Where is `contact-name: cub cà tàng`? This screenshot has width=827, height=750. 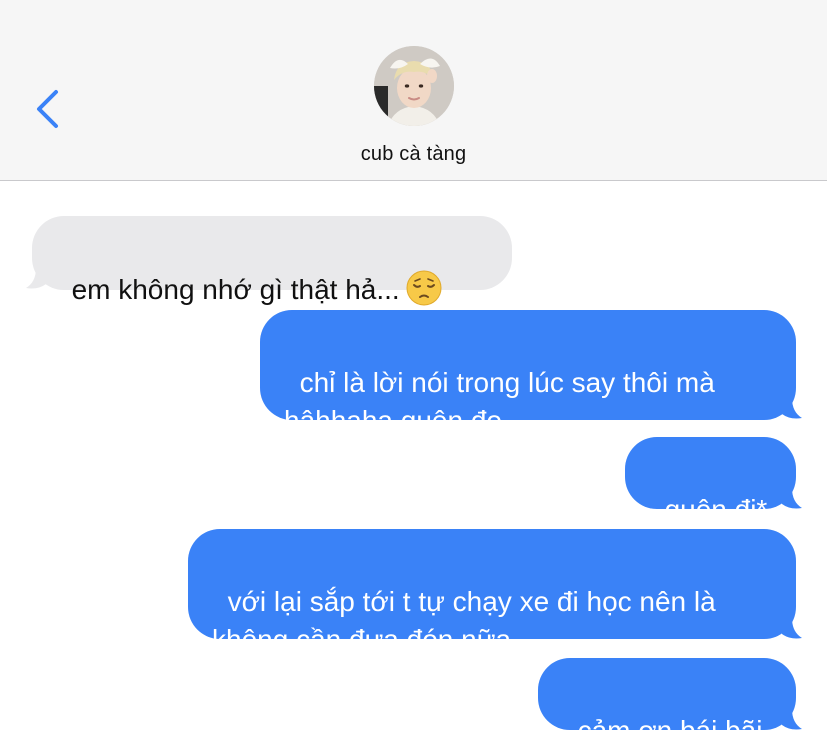 contact-name: cub cà tàng is located at coordinates (413, 154).